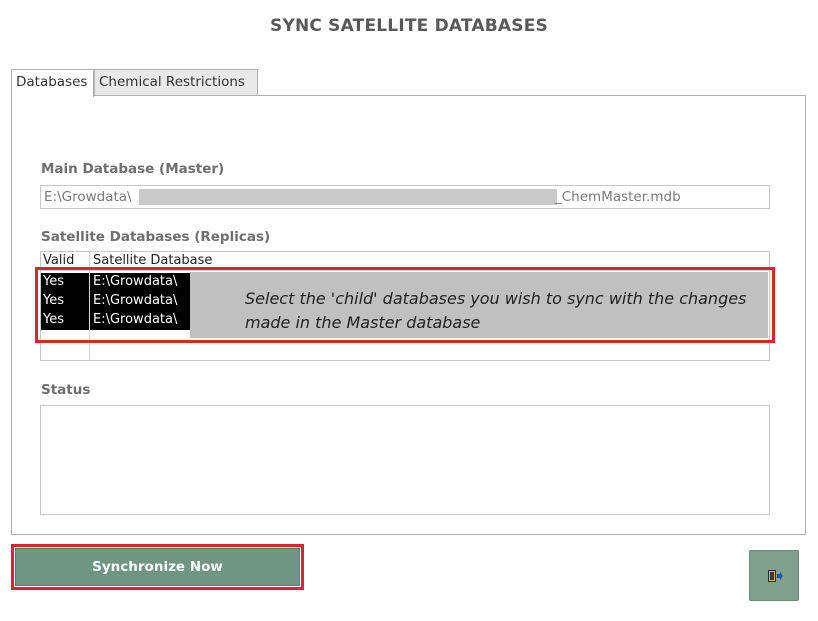  Describe the element at coordinates (156, 237) in the screenshot. I see `satellite-databases-label: Satellite Databases (Replicas)` at that location.